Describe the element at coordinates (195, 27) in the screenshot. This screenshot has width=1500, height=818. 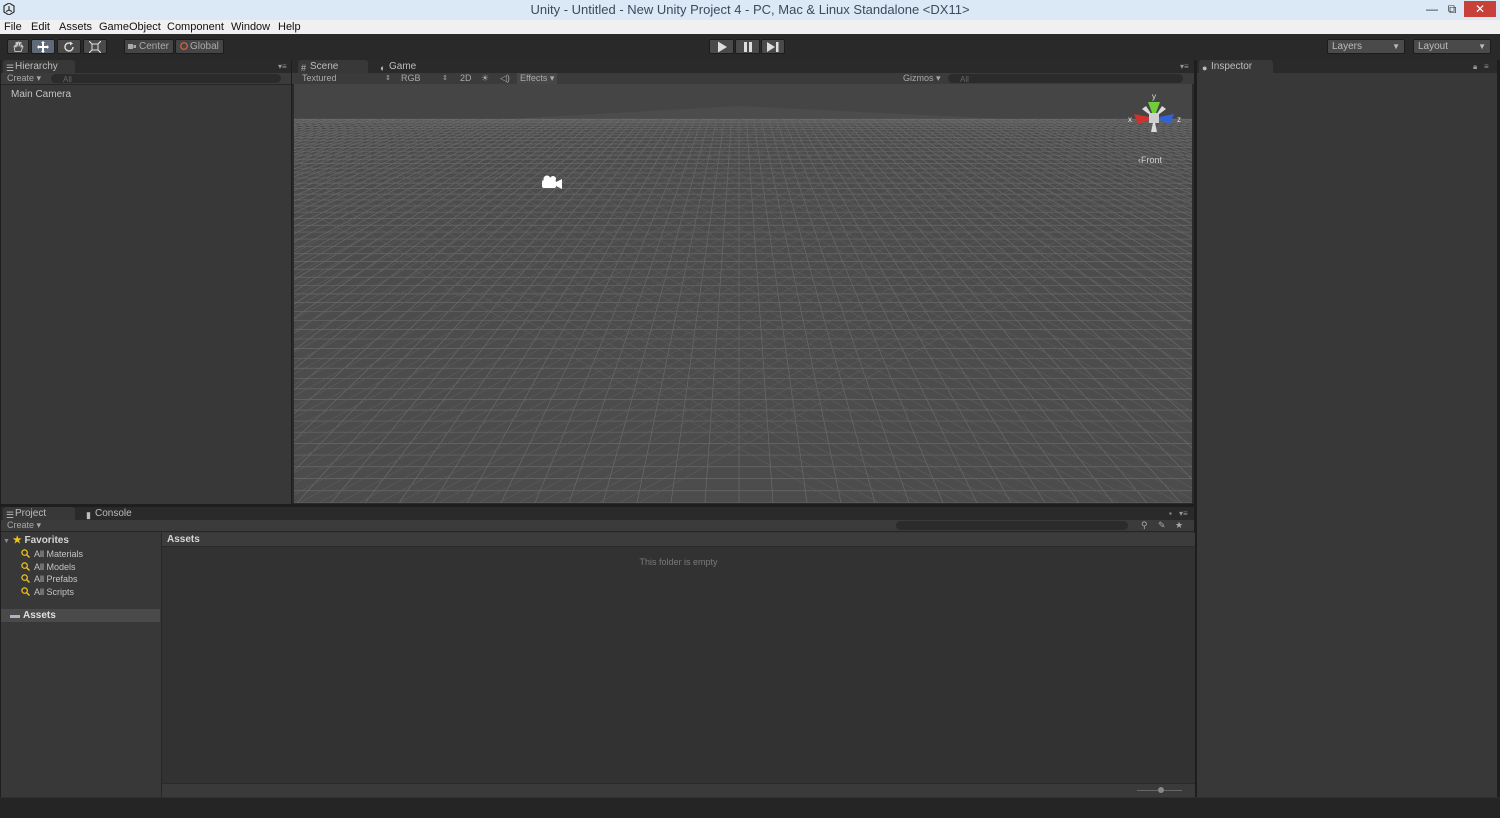
I see `menu-component: Component` at that location.